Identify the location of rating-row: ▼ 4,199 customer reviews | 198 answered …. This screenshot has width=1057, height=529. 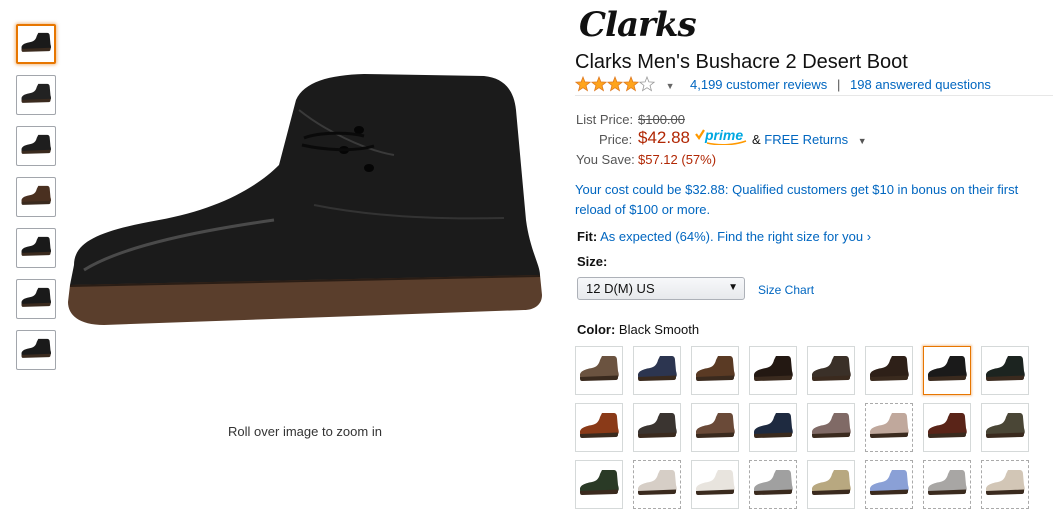
(813, 85).